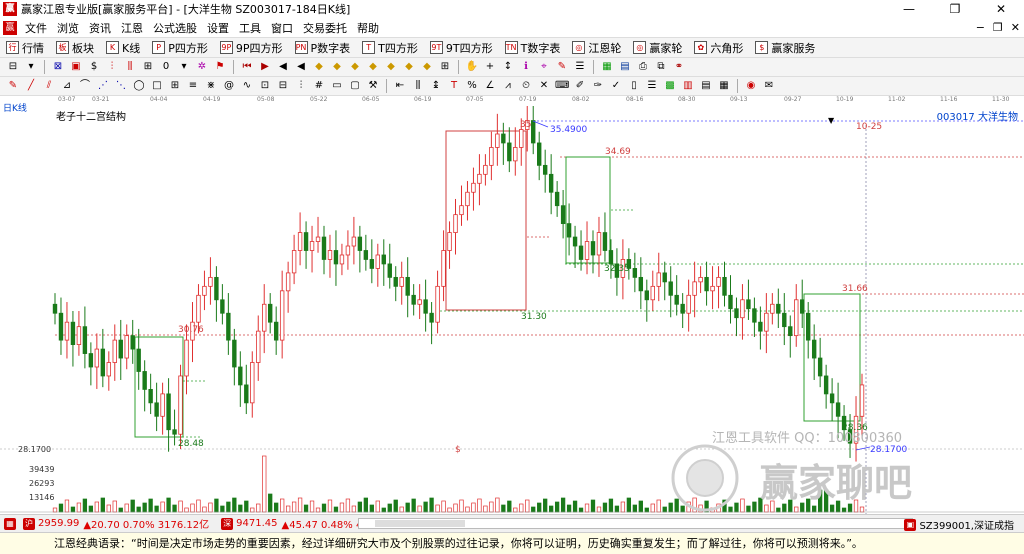 Image resolution: width=1024 pixels, height=554 pixels. What do you see at coordinates (831, 120) in the screenshot?
I see `dropdown-caret-icon: ▼` at bounding box center [831, 120].